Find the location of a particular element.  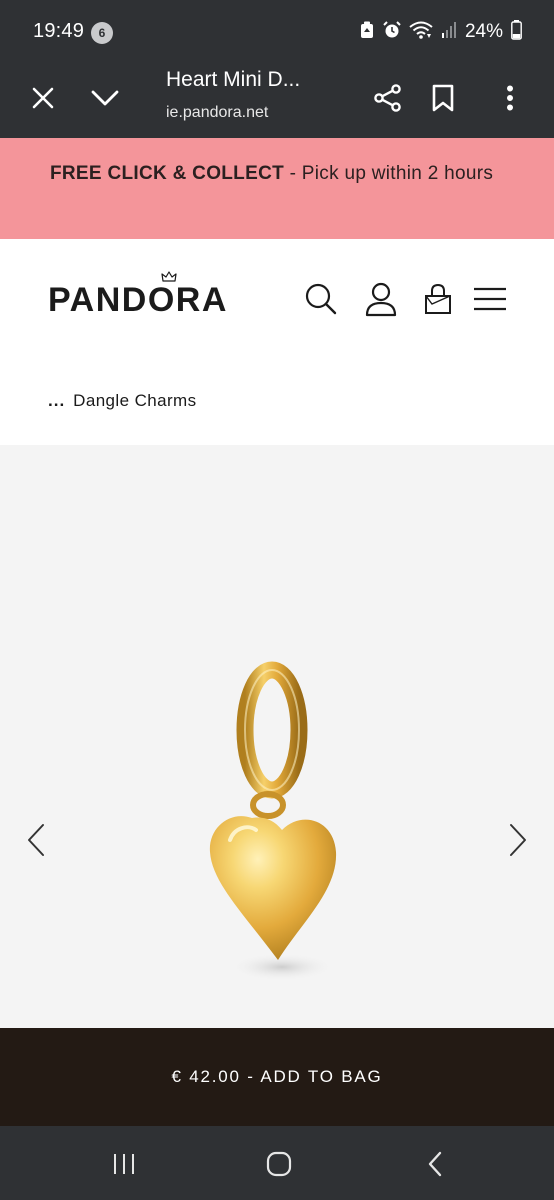

search-icon is located at coordinates (321, 299).